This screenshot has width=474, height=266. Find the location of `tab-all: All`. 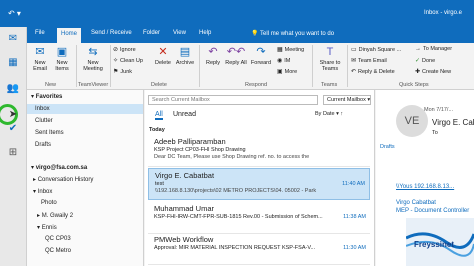

tab-all: All is located at coordinates (159, 115).